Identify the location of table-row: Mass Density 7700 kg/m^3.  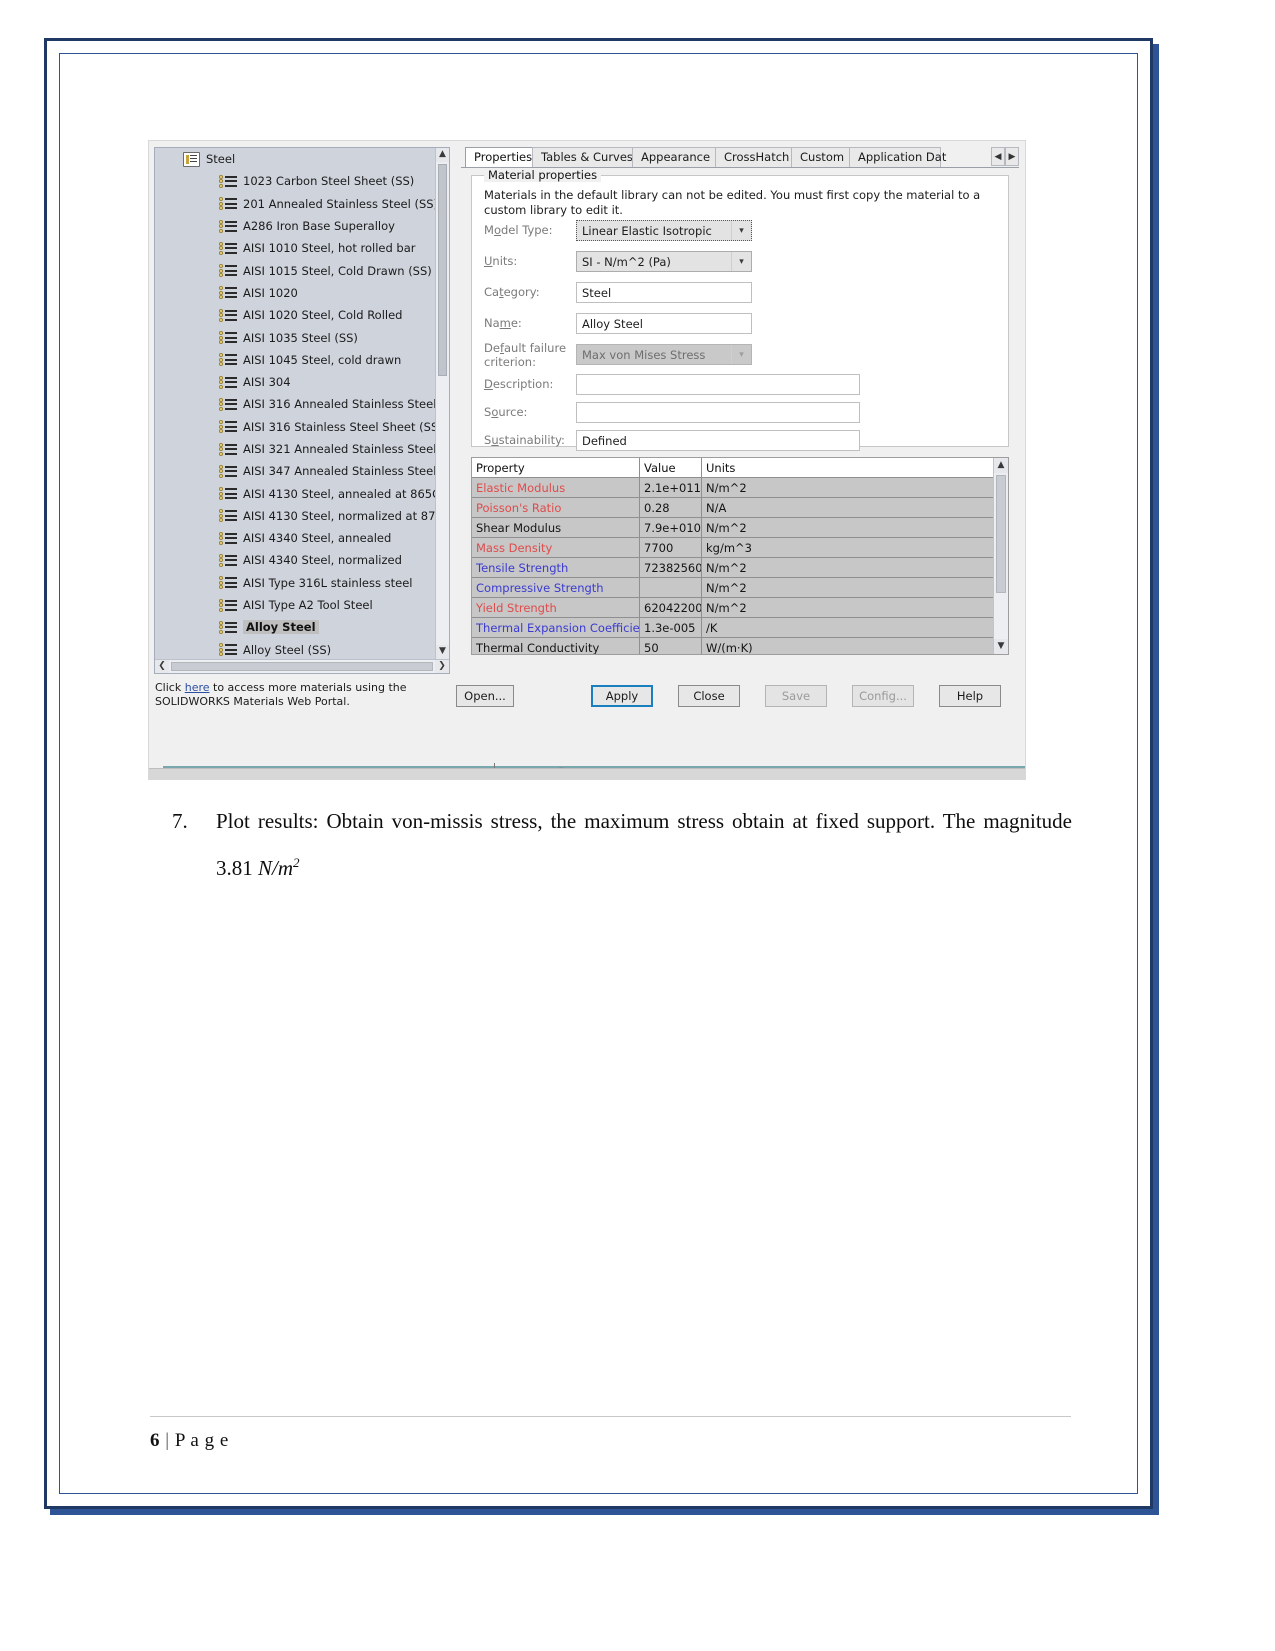
(732, 548).